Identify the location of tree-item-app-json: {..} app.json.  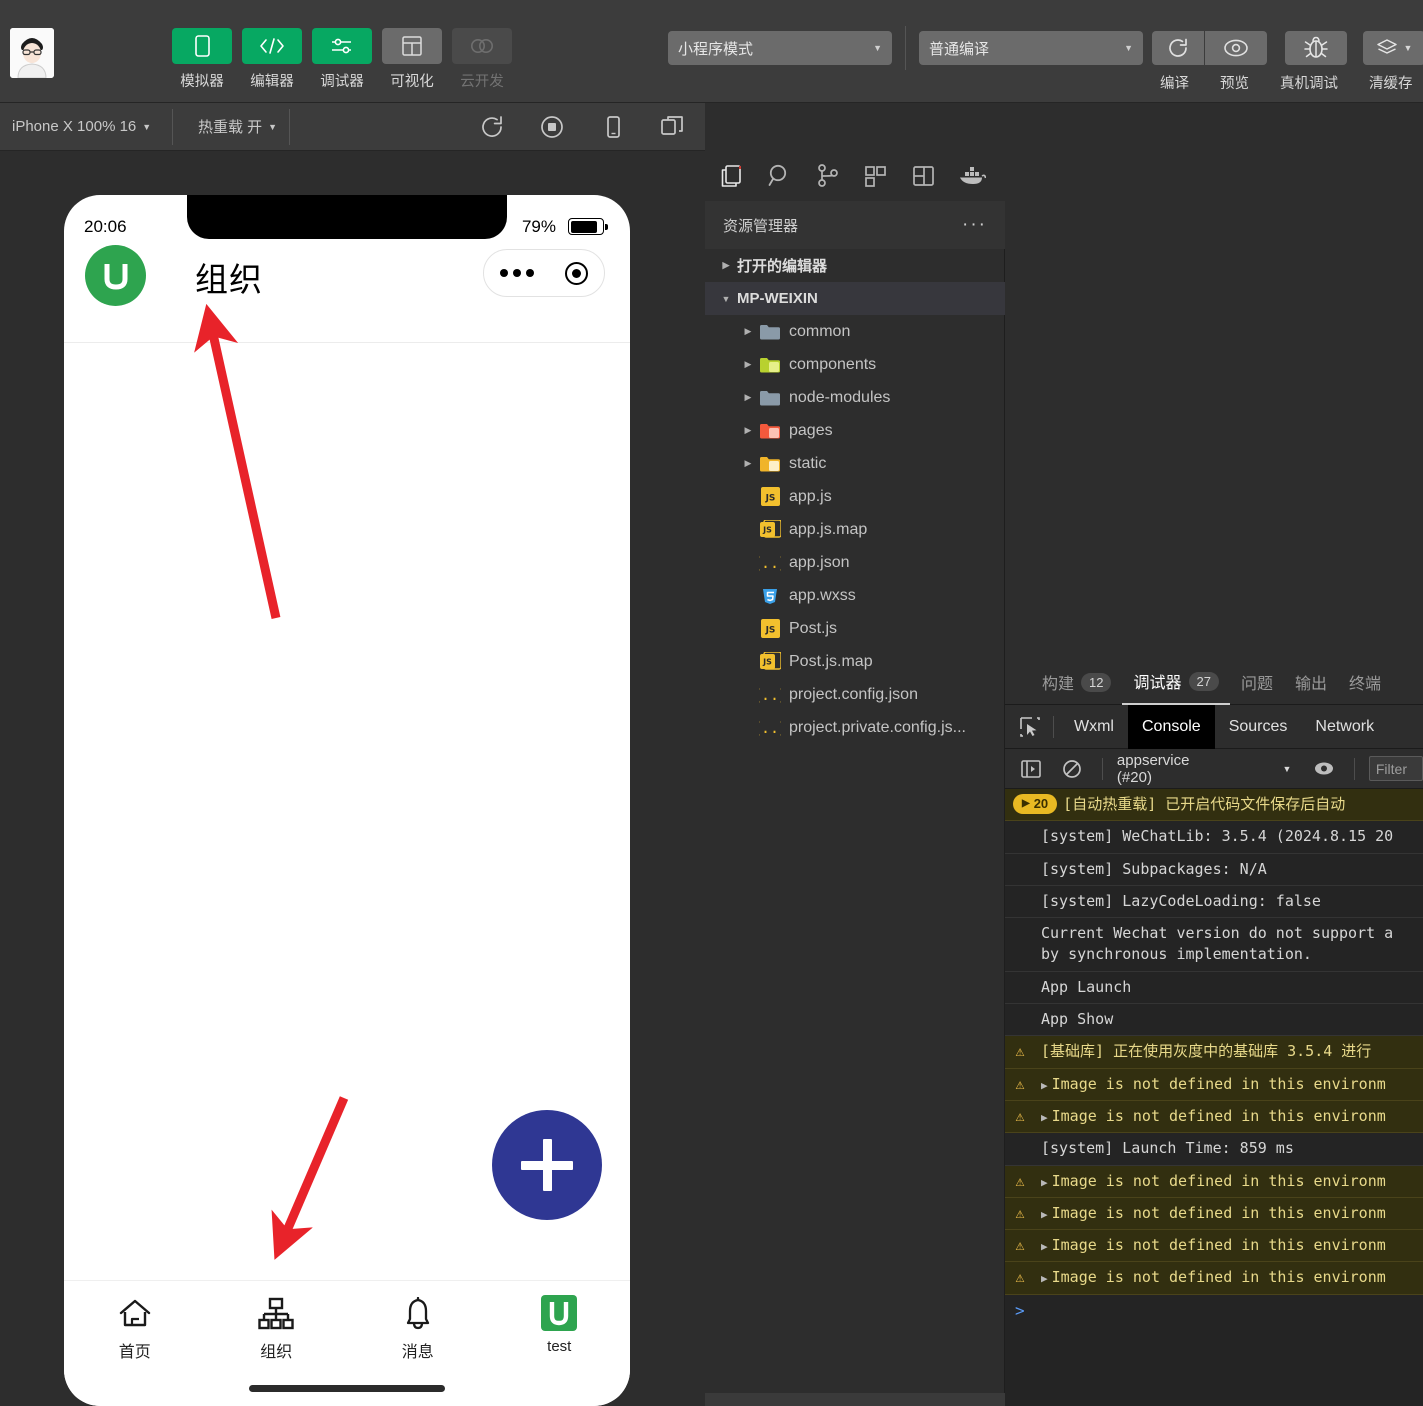
(855, 562).